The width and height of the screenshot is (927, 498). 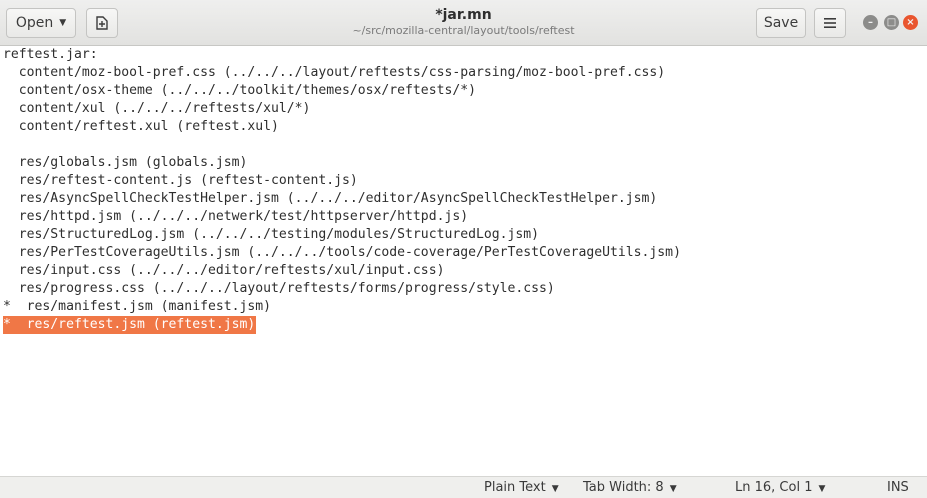 I want to click on close-button: ×, so click(x=910, y=22).